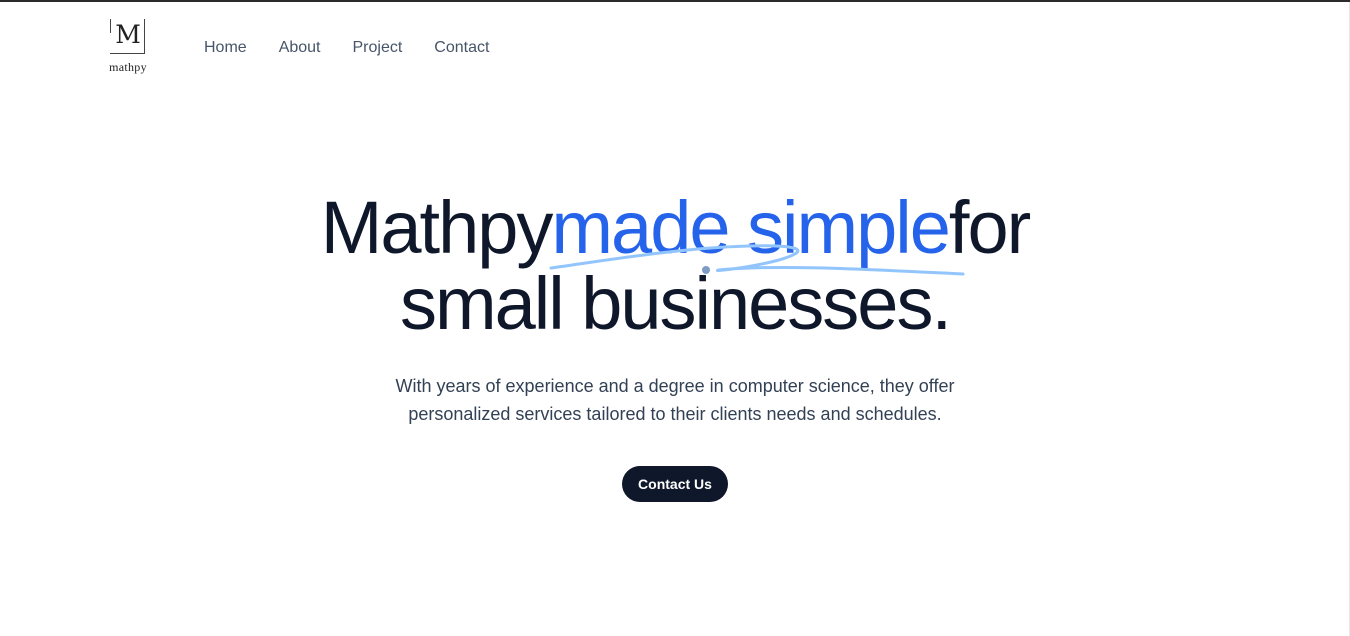 The width and height of the screenshot is (1350, 636). I want to click on headline-line2: small businesses., so click(675, 303).